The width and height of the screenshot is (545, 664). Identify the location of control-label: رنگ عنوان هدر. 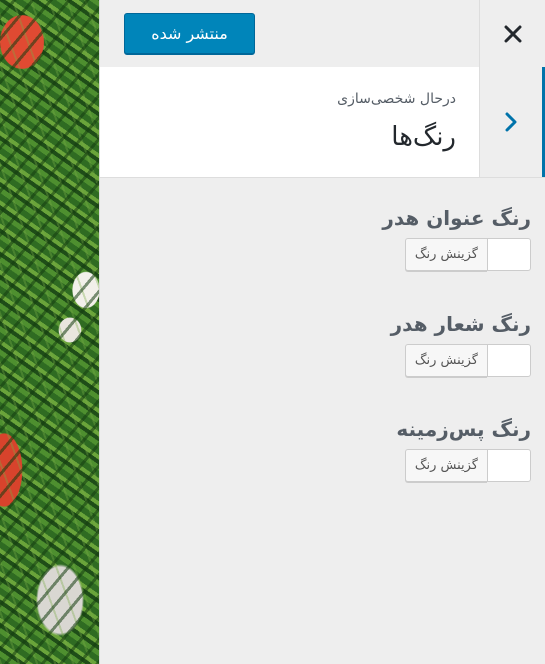
(456, 218).